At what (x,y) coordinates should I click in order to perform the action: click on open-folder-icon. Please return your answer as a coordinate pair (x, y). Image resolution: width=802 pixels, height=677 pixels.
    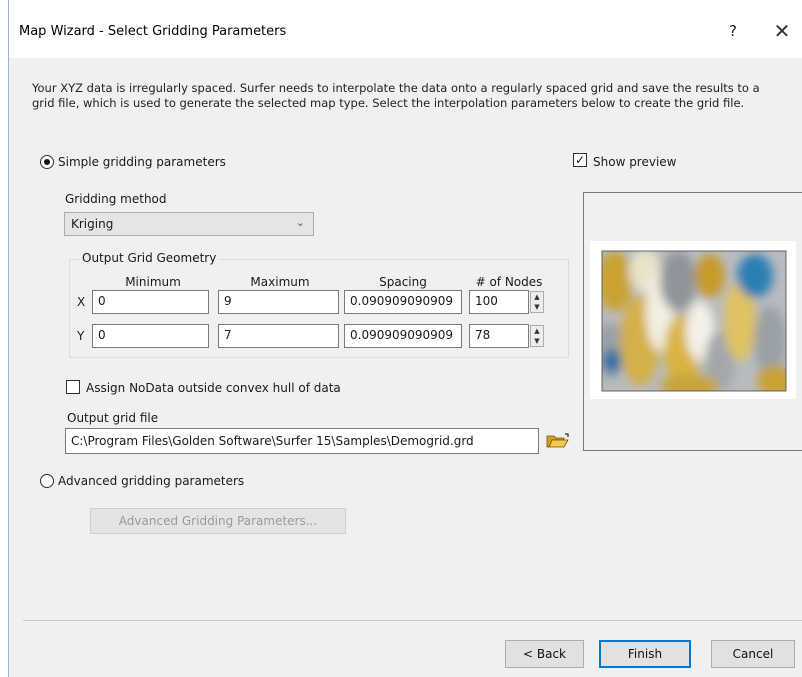
    Looking at the image, I should click on (557, 440).